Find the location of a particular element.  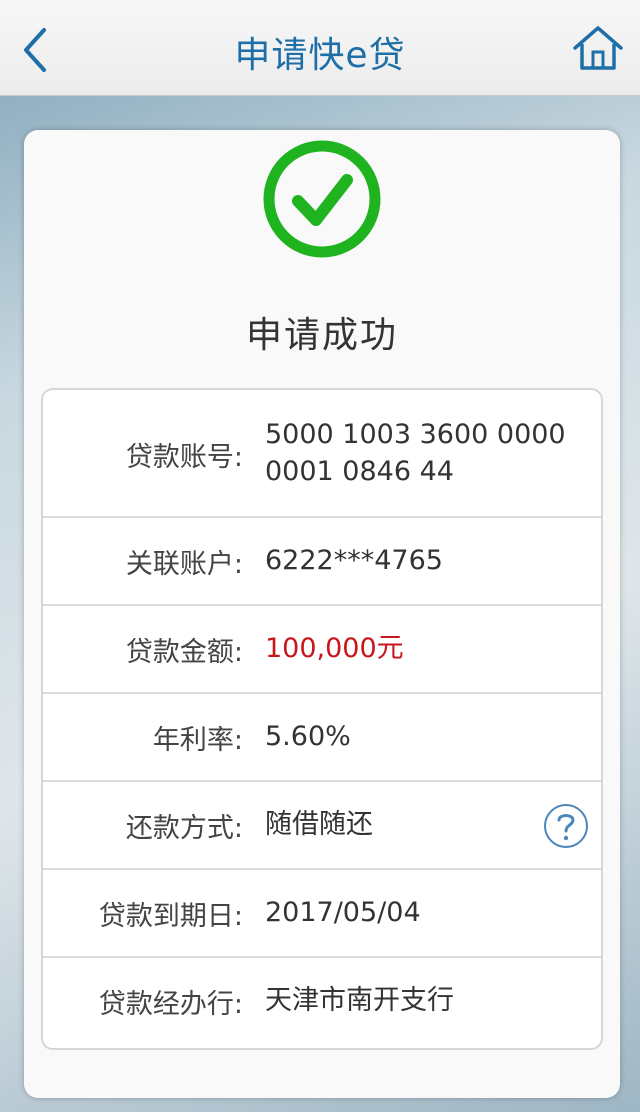

row-handling-branch: 贷款经办行: 天津市南开支行 is located at coordinates (322, 1003).